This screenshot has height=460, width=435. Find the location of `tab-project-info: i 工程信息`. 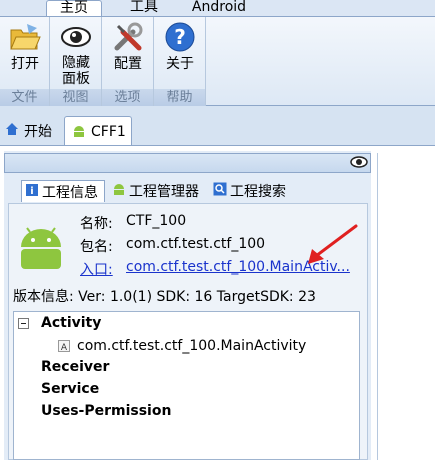

tab-project-info: i 工程信息 is located at coordinates (63, 191).